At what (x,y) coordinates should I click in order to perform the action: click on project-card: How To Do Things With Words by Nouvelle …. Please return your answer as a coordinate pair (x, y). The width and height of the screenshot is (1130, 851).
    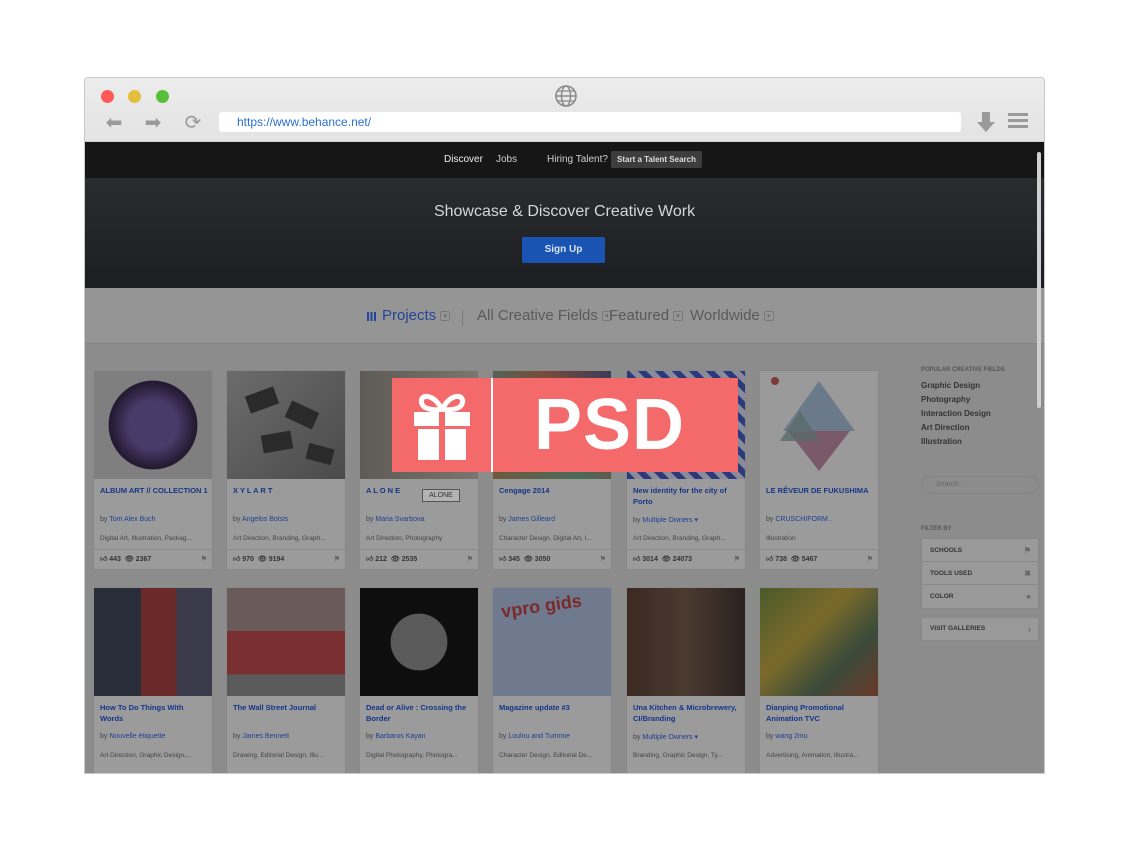
    Looking at the image, I should click on (153, 680).